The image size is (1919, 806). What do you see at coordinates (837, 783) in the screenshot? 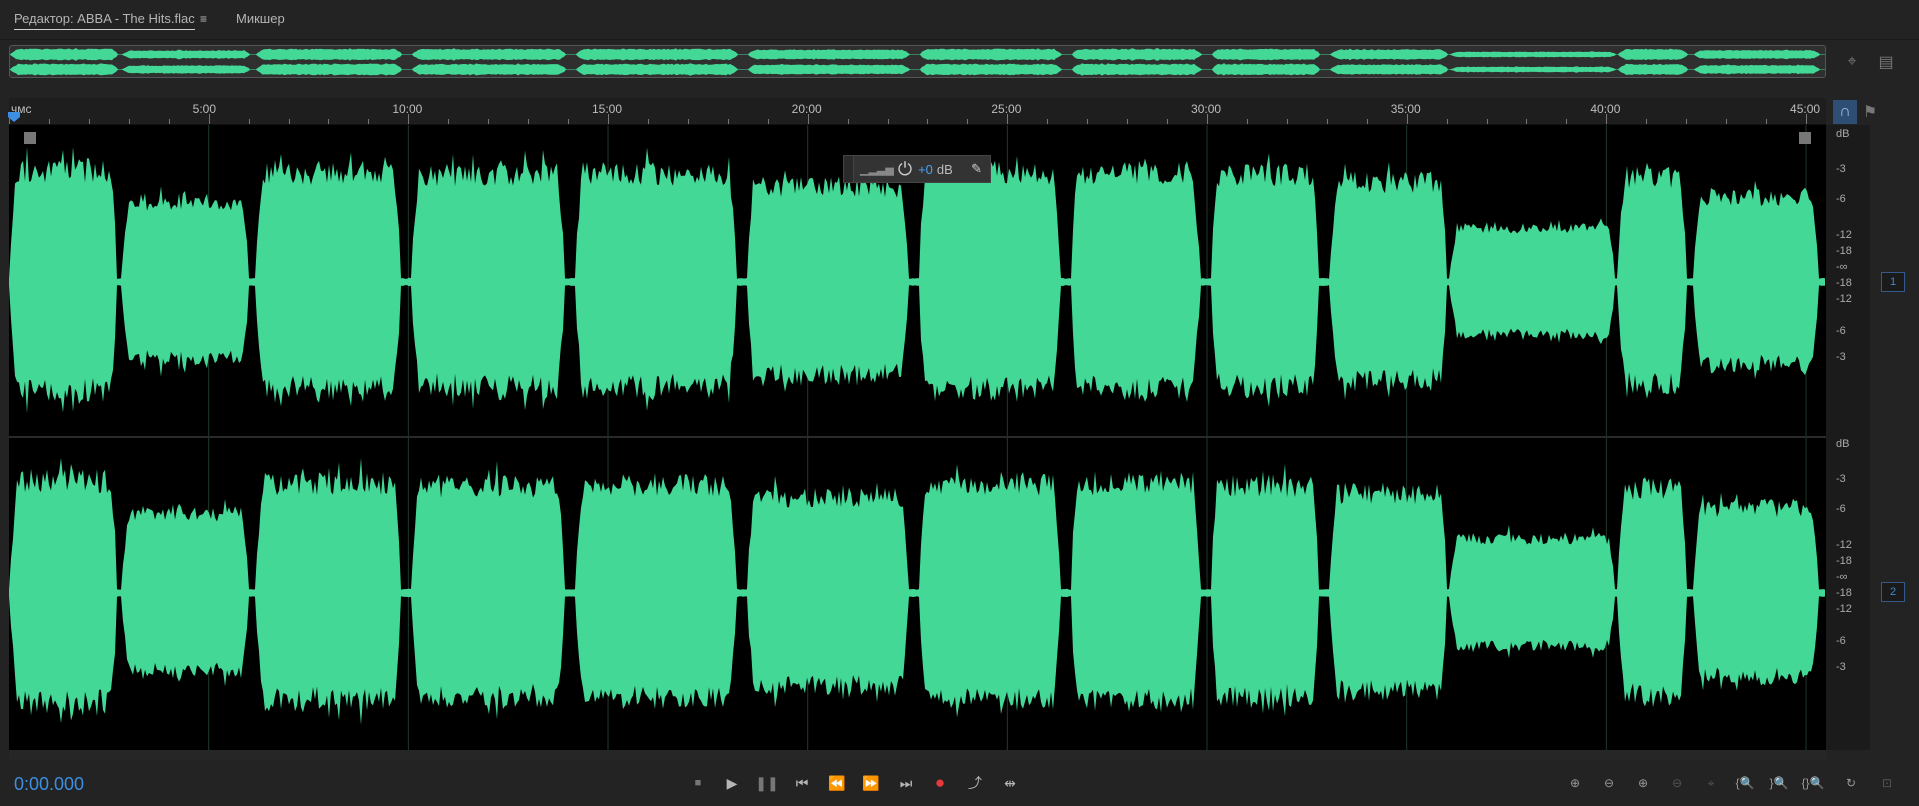
I see `rewind-button: ⏪` at bounding box center [837, 783].